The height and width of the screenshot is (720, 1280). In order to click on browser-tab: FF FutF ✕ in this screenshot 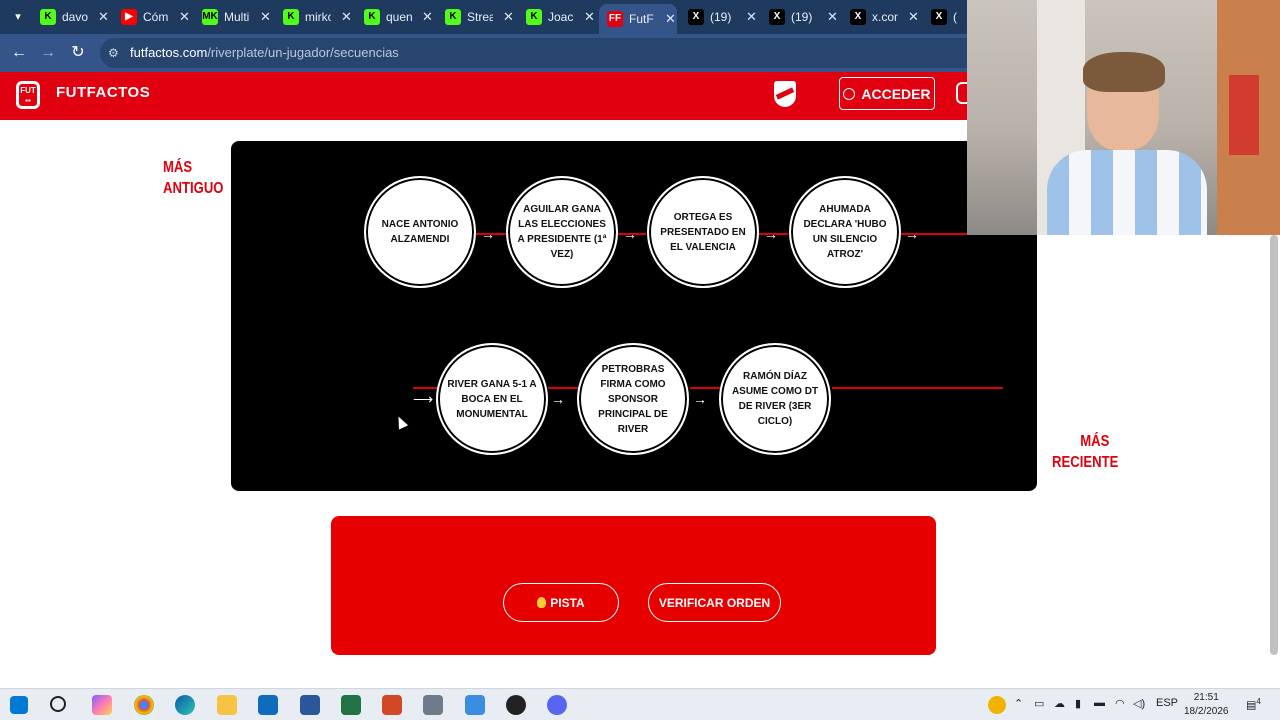, I will do `click(638, 19)`.